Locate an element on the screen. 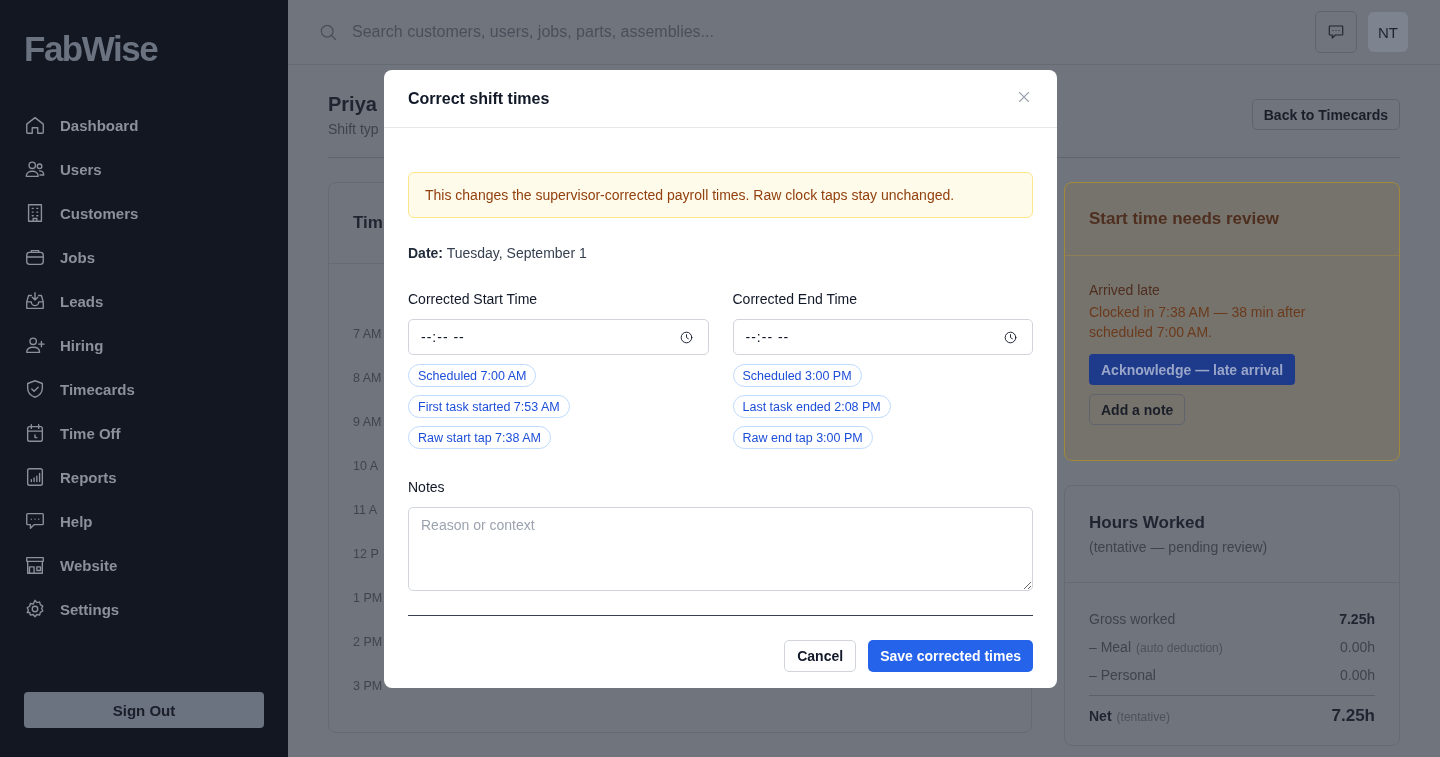 Image resolution: width=1440 pixels, height=757 pixels. nav-item: Leads is located at coordinates (64, 301).